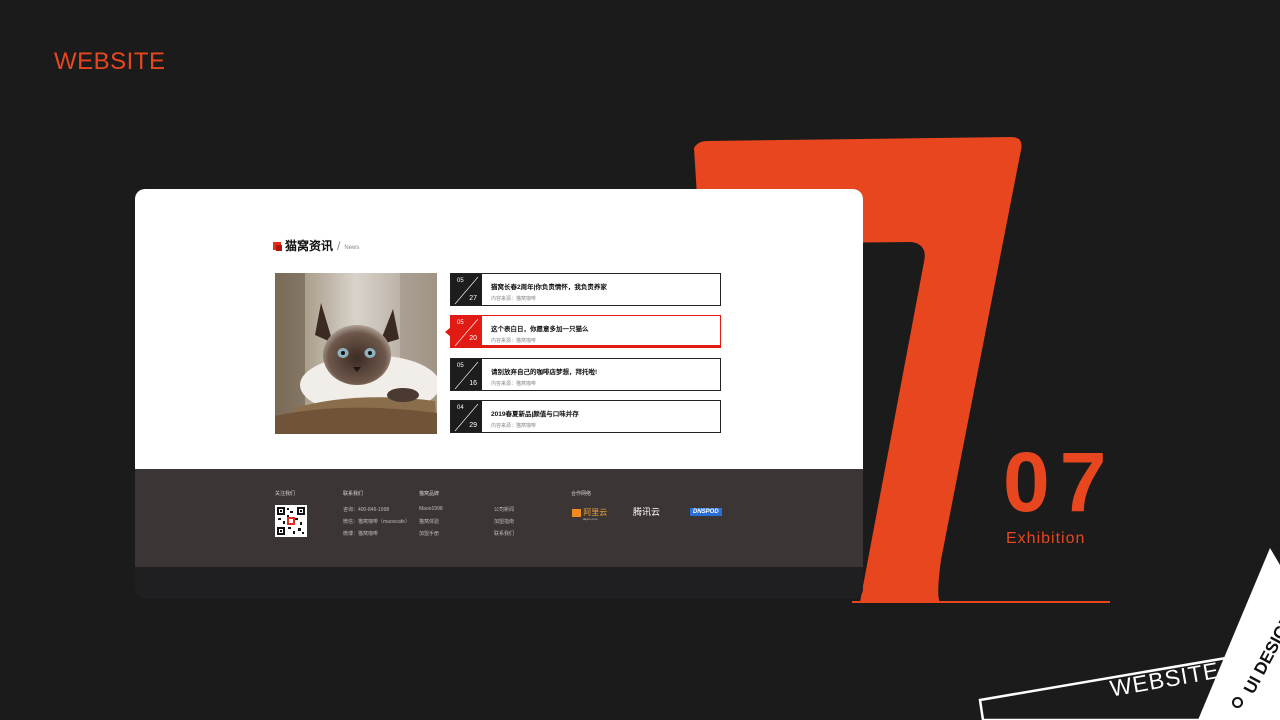  I want to click on corner-circle-icon, so click(1237, 702).